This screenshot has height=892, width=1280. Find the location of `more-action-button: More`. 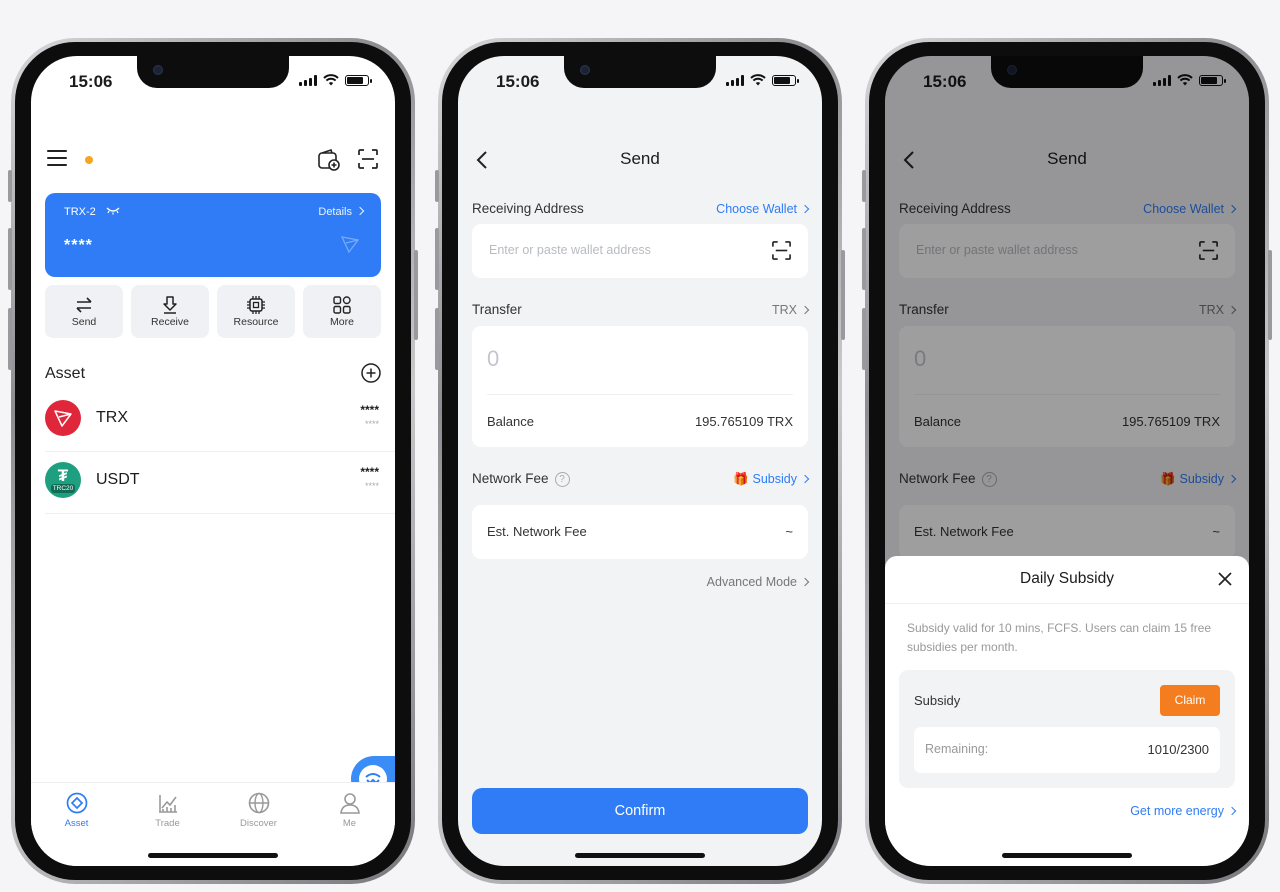

more-action-button: More is located at coordinates (342, 311).